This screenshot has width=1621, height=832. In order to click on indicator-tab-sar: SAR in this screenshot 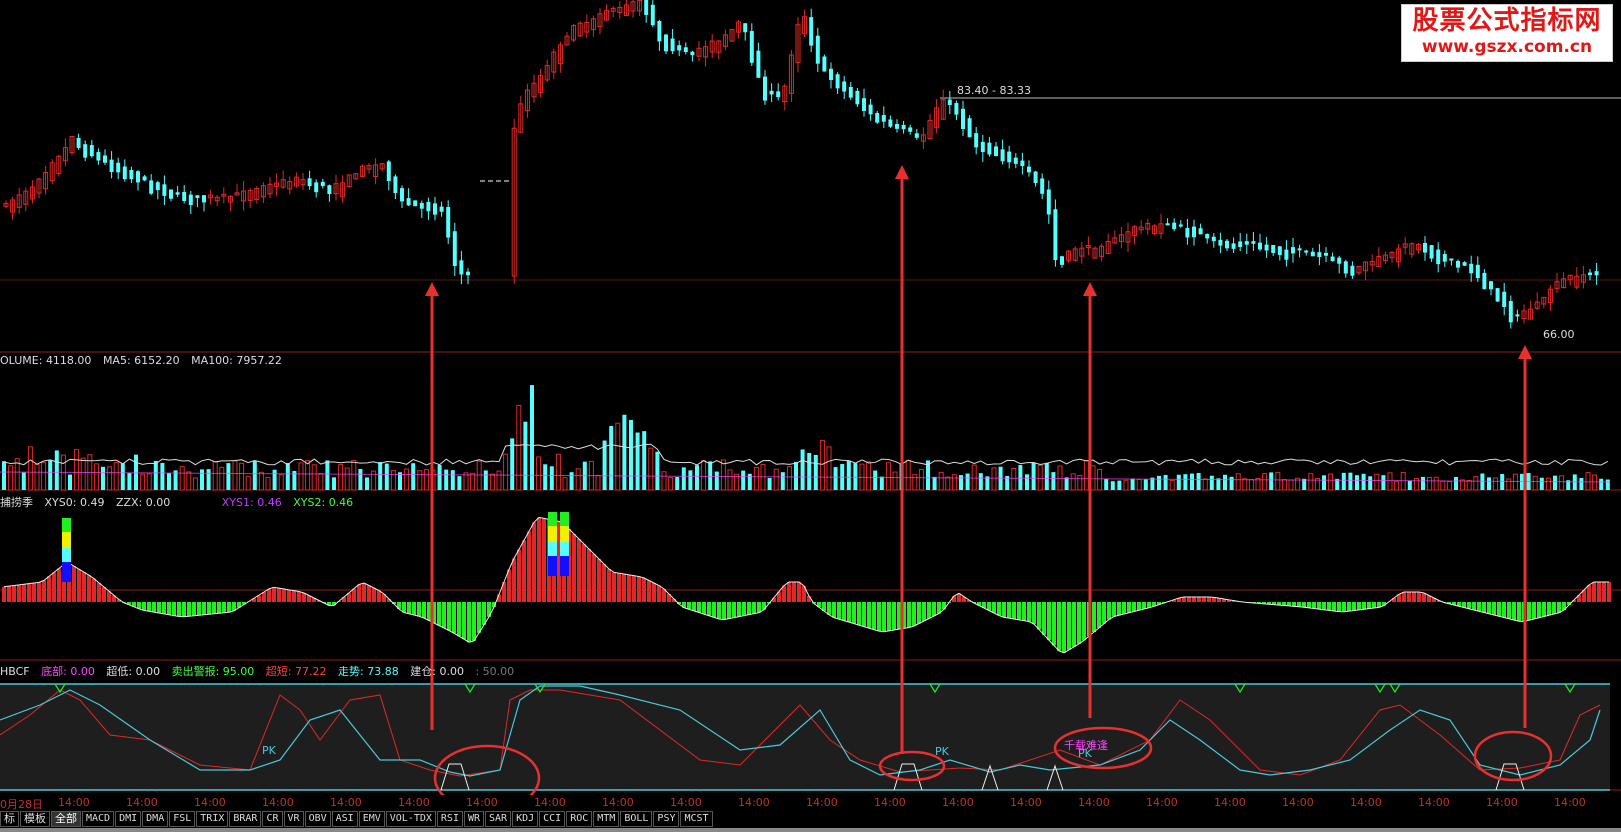, I will do `click(498, 819)`.